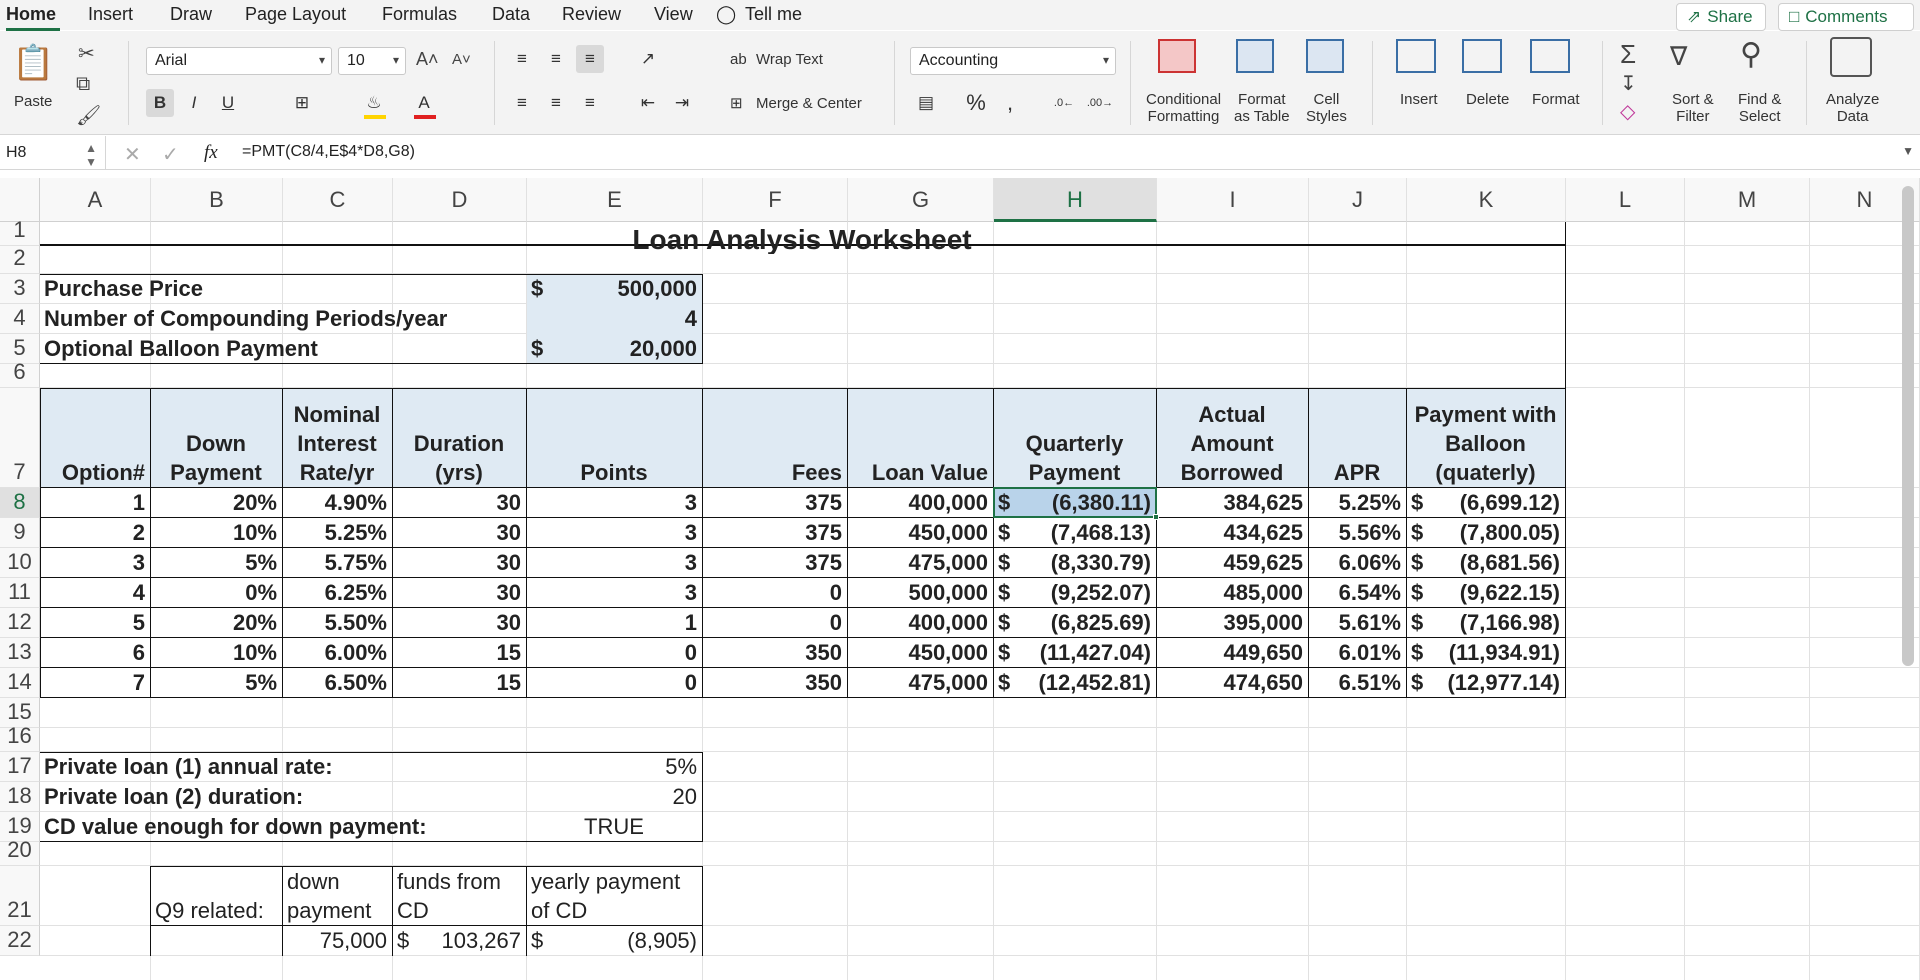  I want to click on accounting-format-icon: ▤, so click(926, 103).